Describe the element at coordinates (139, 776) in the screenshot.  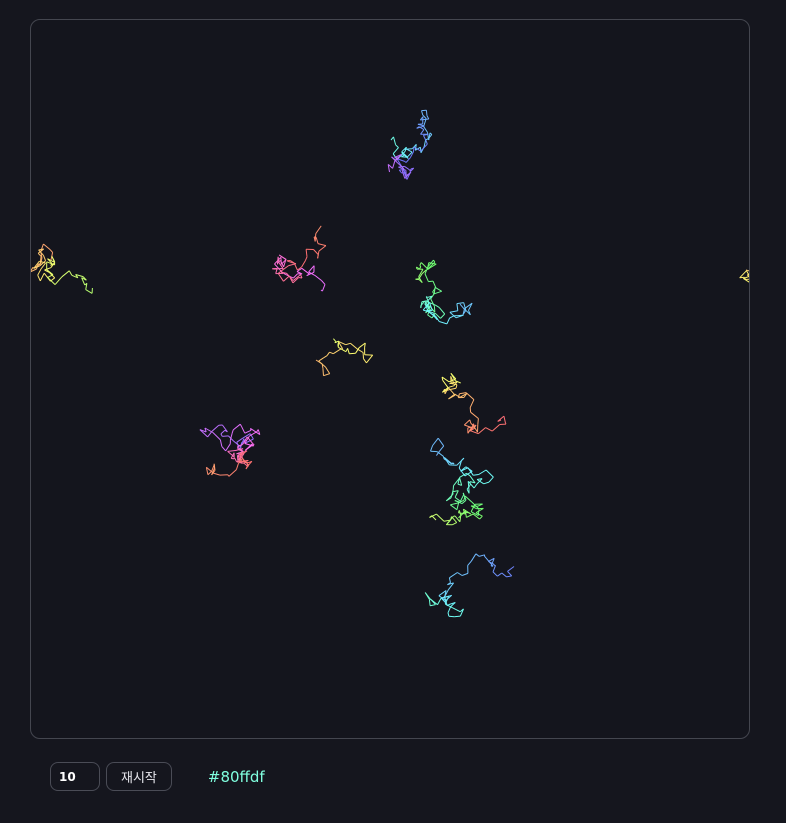
I see `restart-button: 재시작` at that location.